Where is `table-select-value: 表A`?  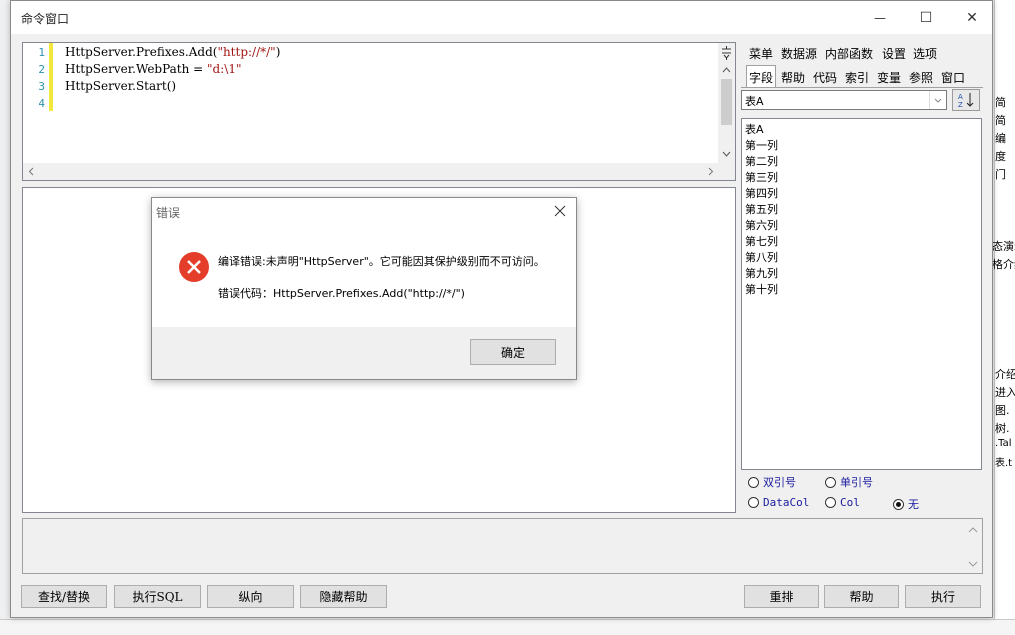
table-select-value: 表A is located at coordinates (754, 101).